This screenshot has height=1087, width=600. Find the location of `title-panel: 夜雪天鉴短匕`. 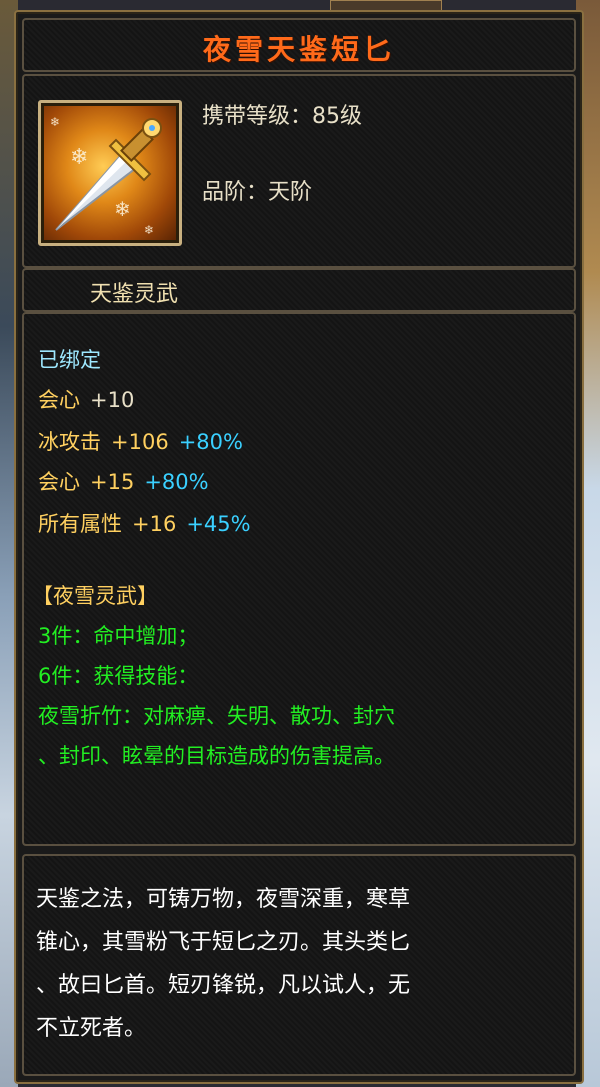

title-panel: 夜雪天鉴短匕 is located at coordinates (299, 45).